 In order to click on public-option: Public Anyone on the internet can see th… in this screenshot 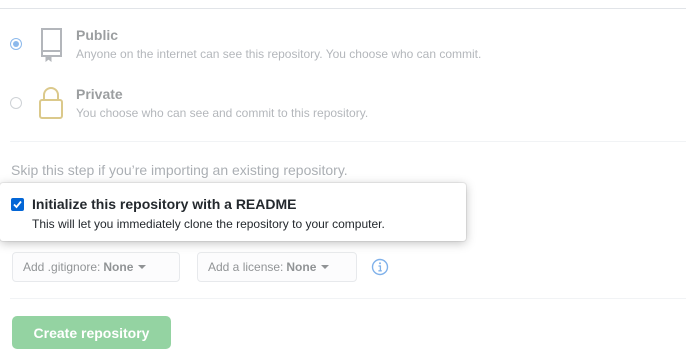, I will do `click(245, 44)`.